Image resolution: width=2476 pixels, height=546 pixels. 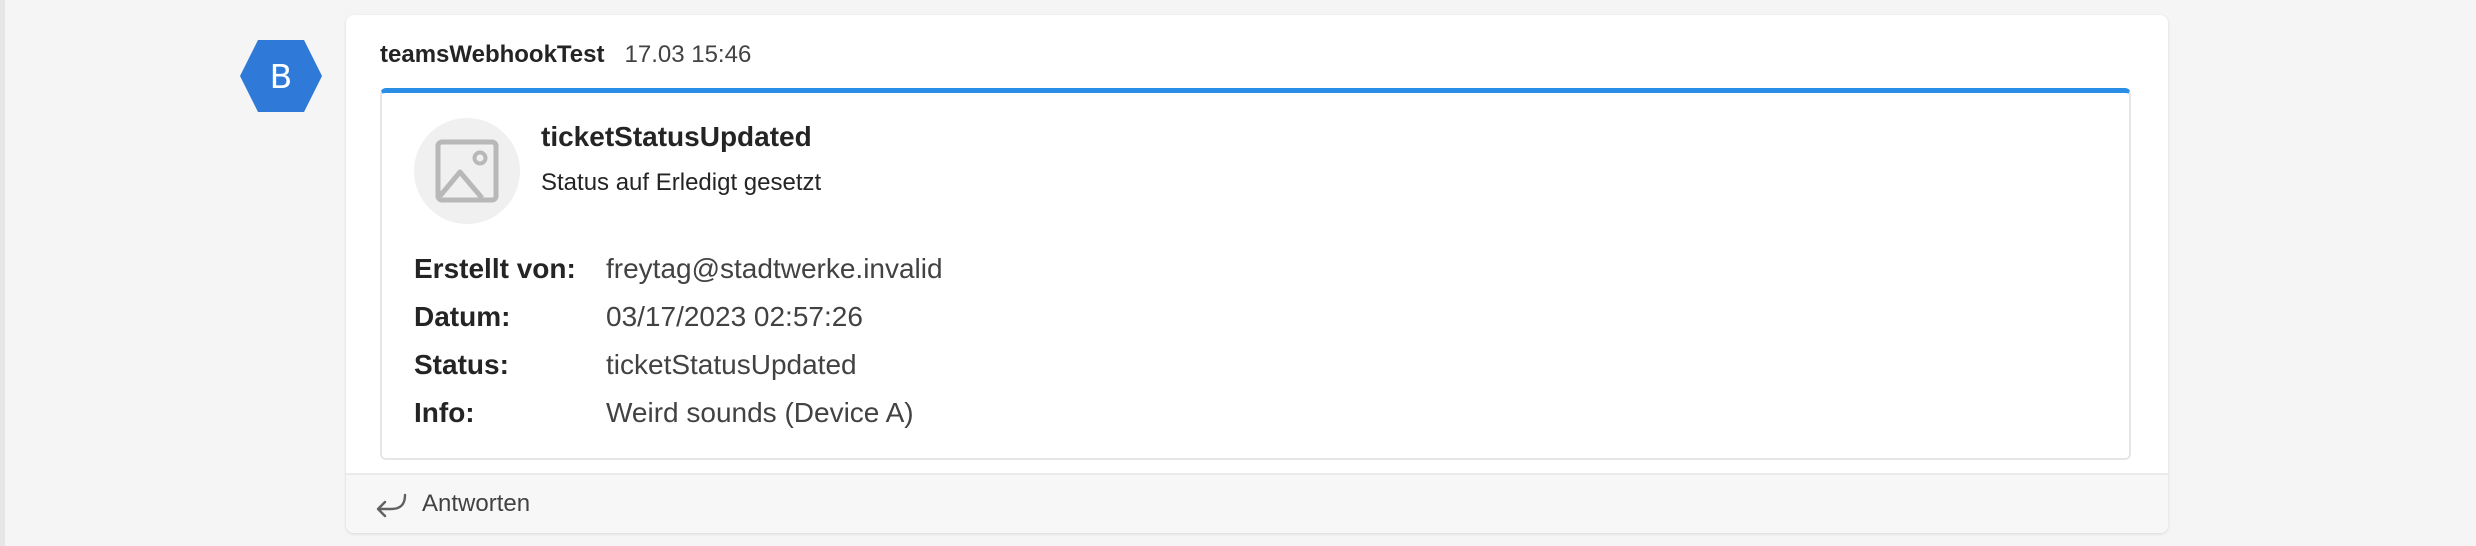 What do you see at coordinates (760, 412) in the screenshot?
I see `fact-value: Weird sounds (Device A)` at bounding box center [760, 412].